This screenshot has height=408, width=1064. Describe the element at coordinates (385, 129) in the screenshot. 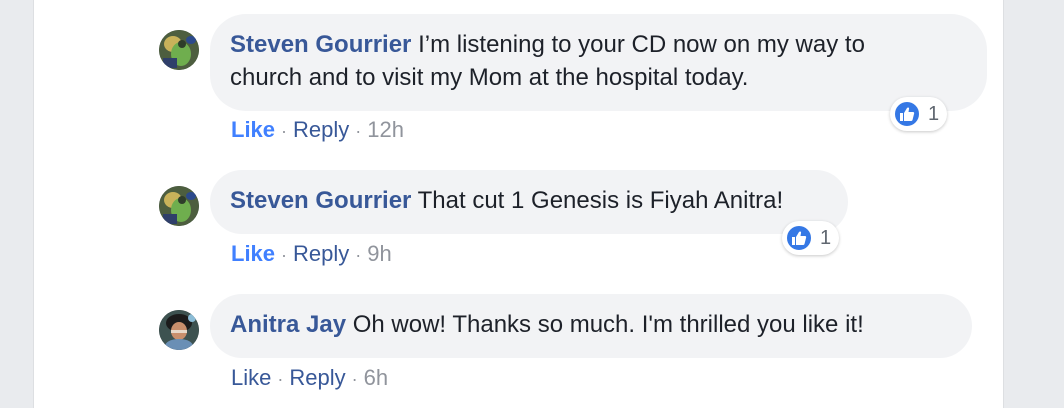

I see `timestamp: 12h` at that location.